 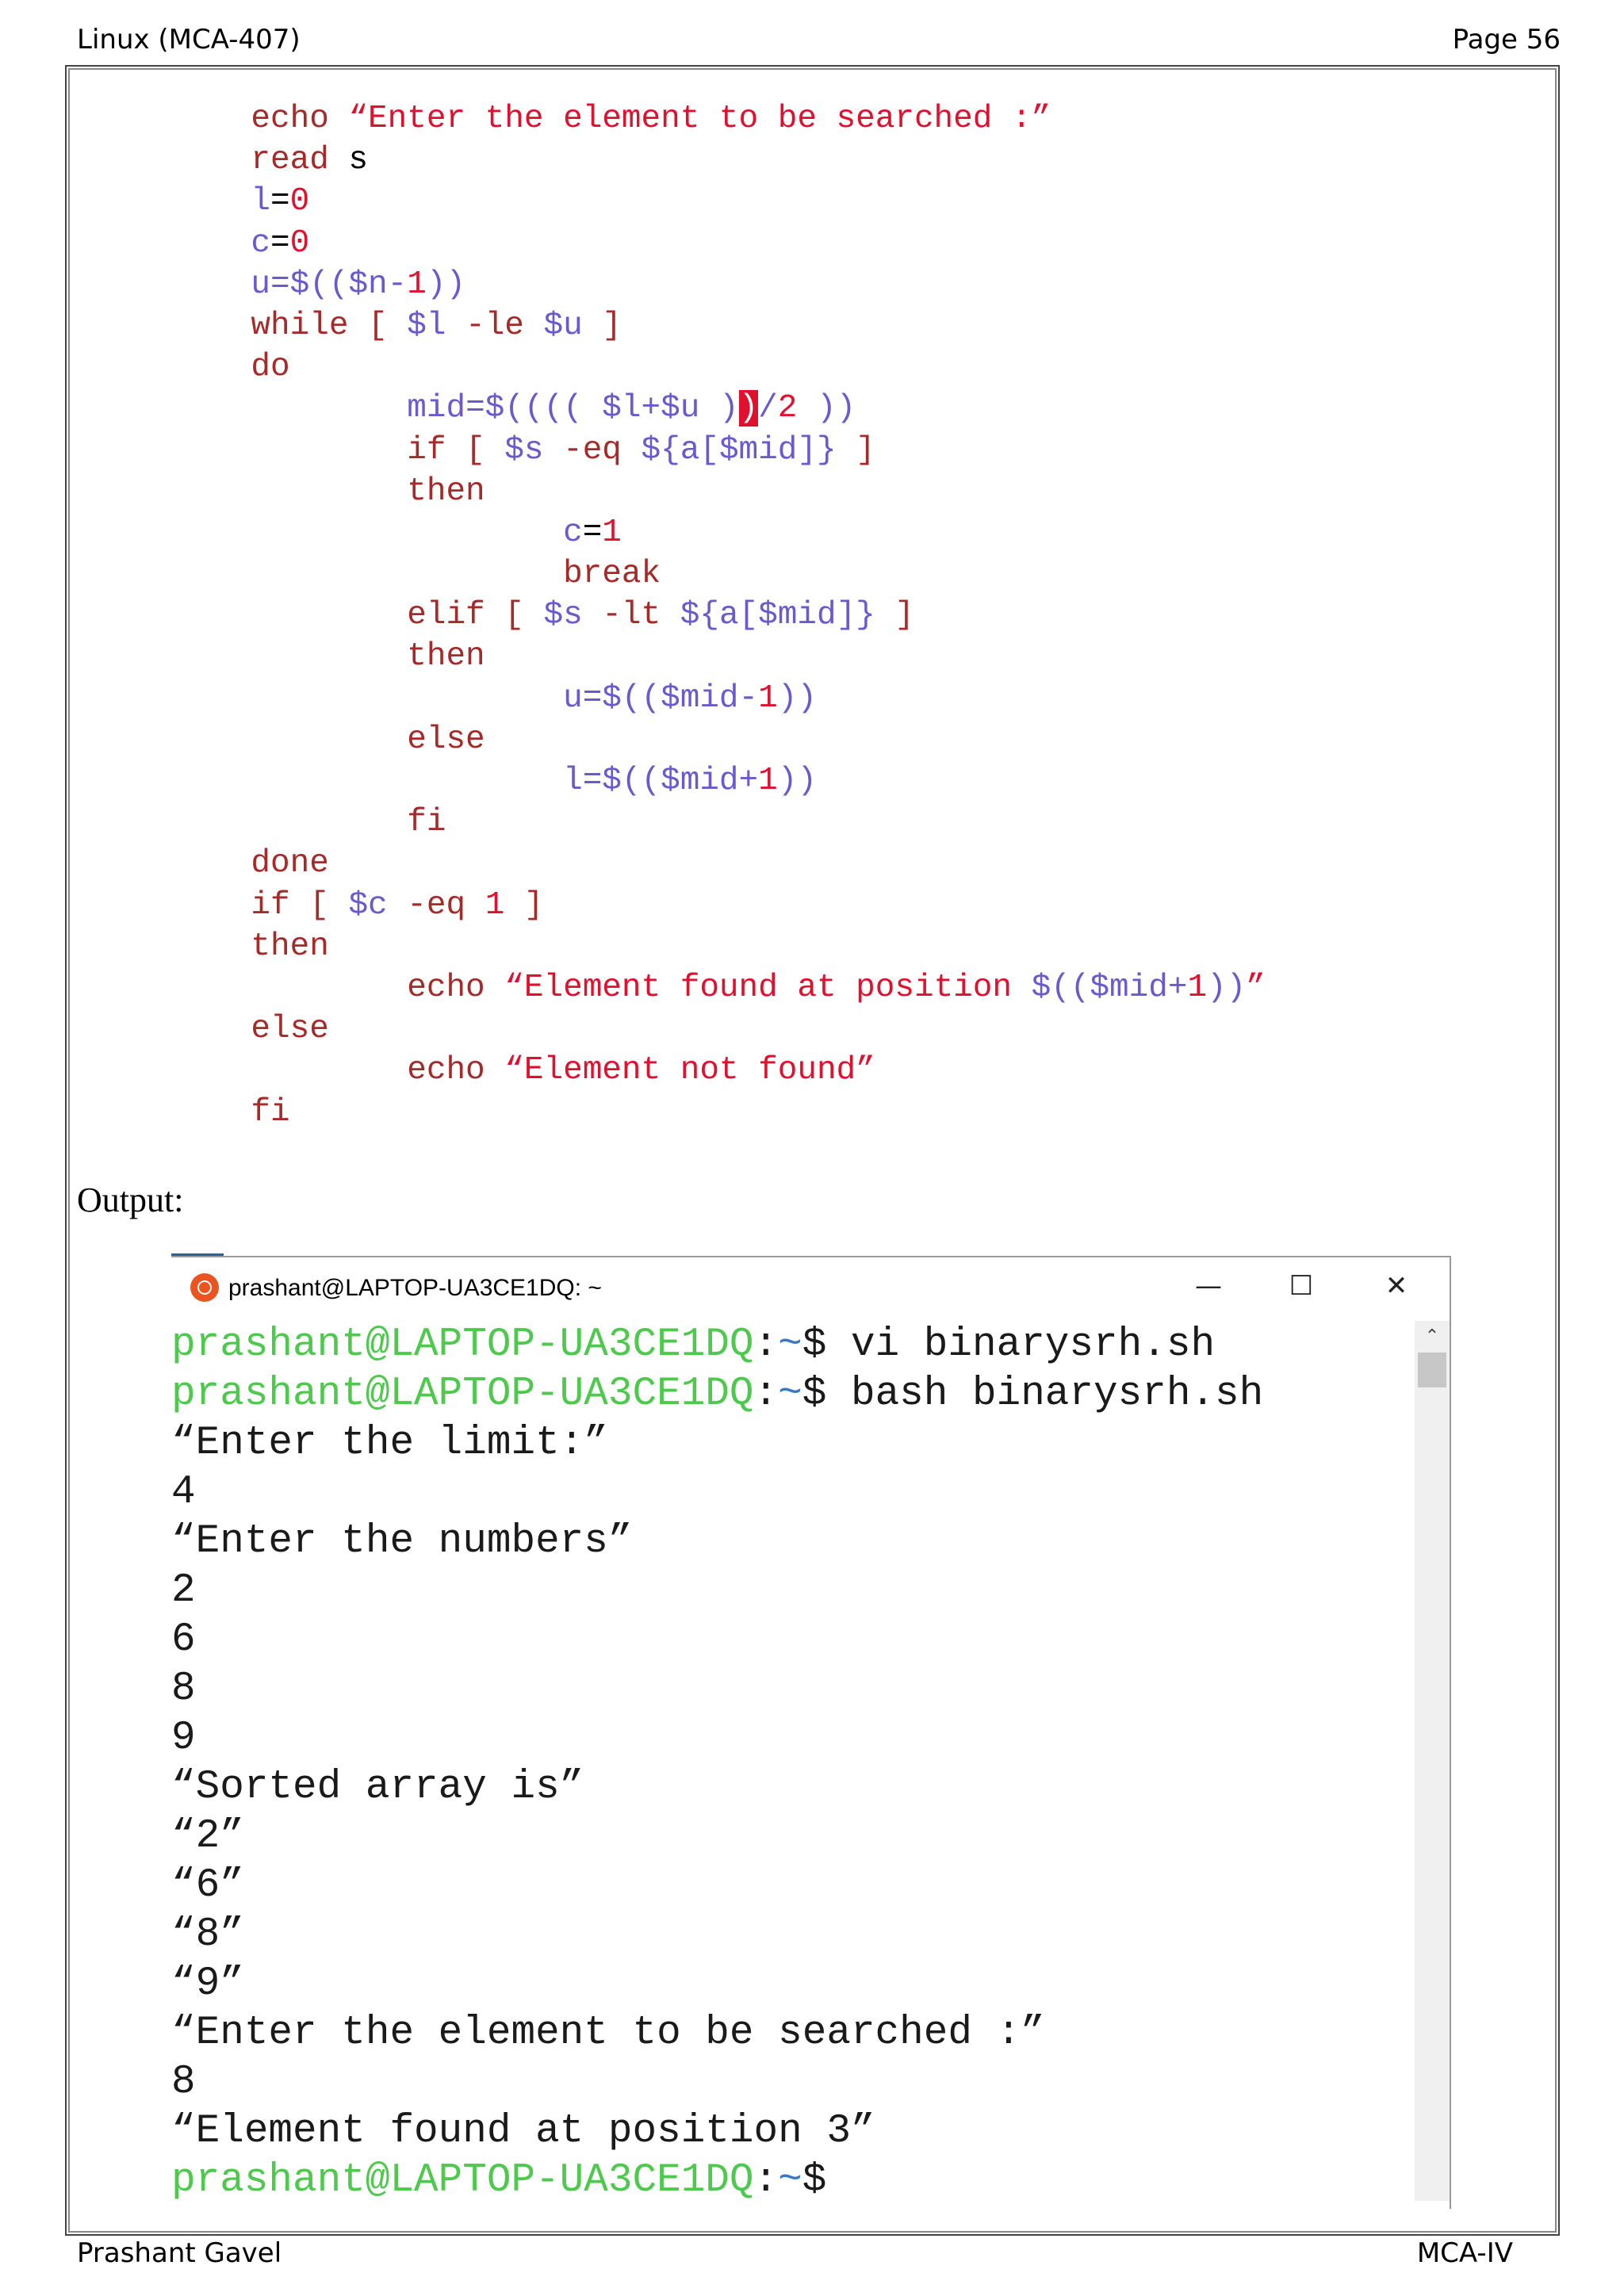 I want to click on scroll-thumb, so click(x=1432, y=1370).